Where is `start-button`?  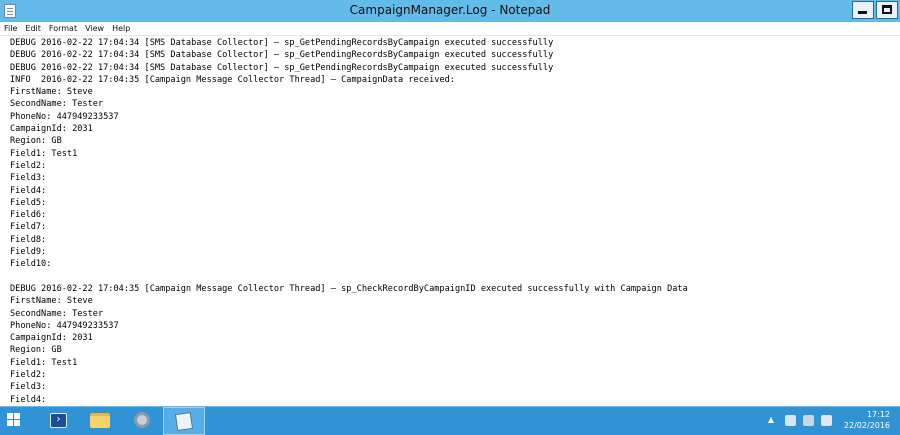
start-button is located at coordinates (14, 421).